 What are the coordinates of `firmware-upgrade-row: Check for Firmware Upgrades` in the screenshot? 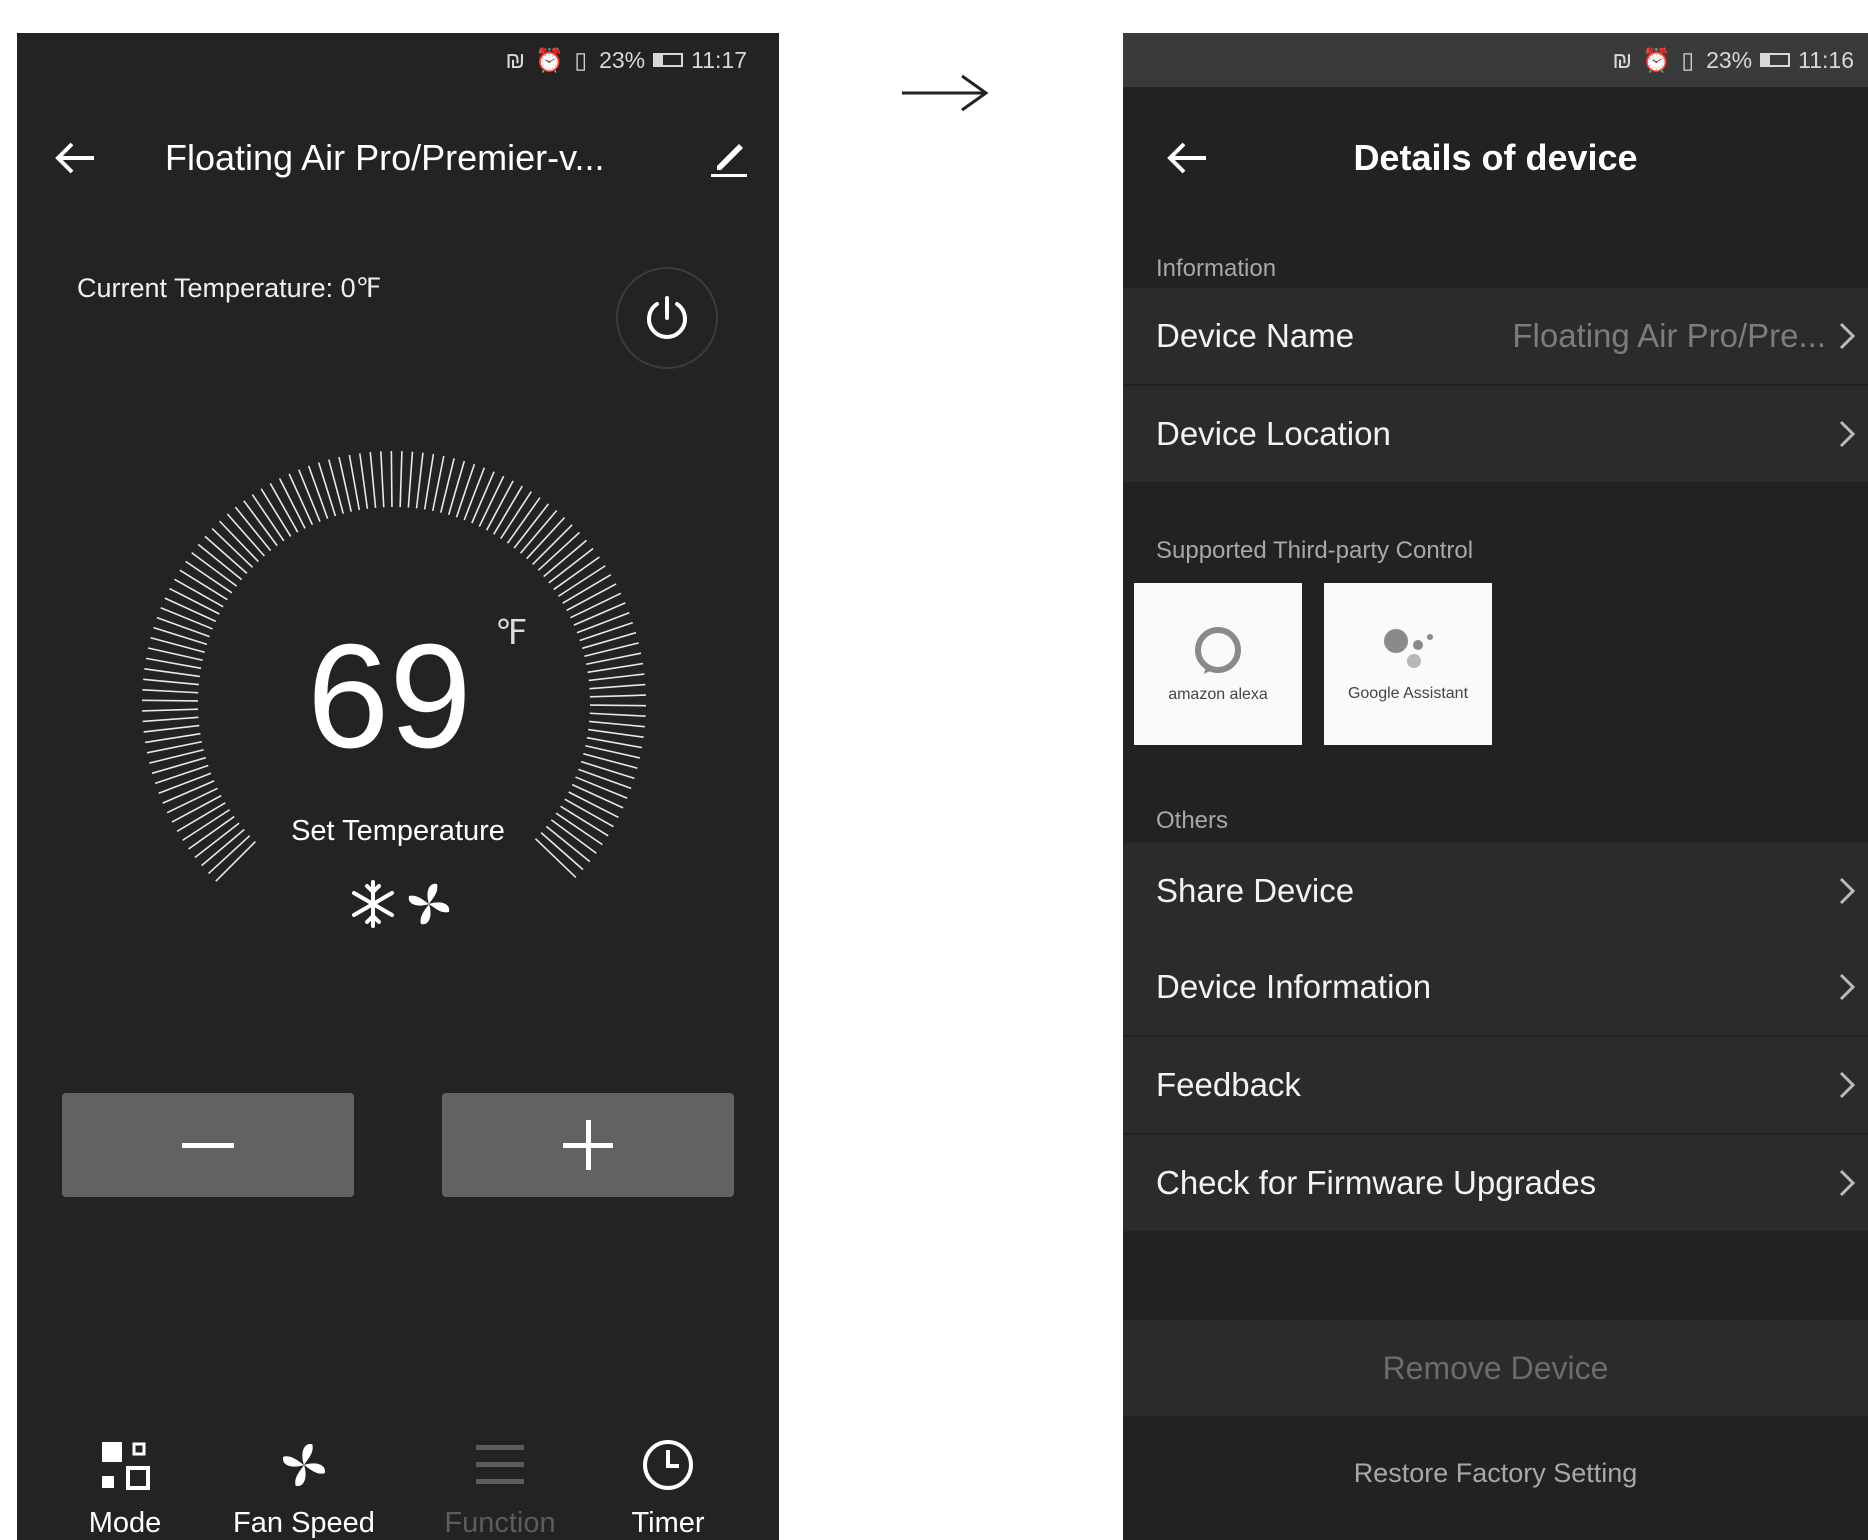 It's located at (1495, 1183).